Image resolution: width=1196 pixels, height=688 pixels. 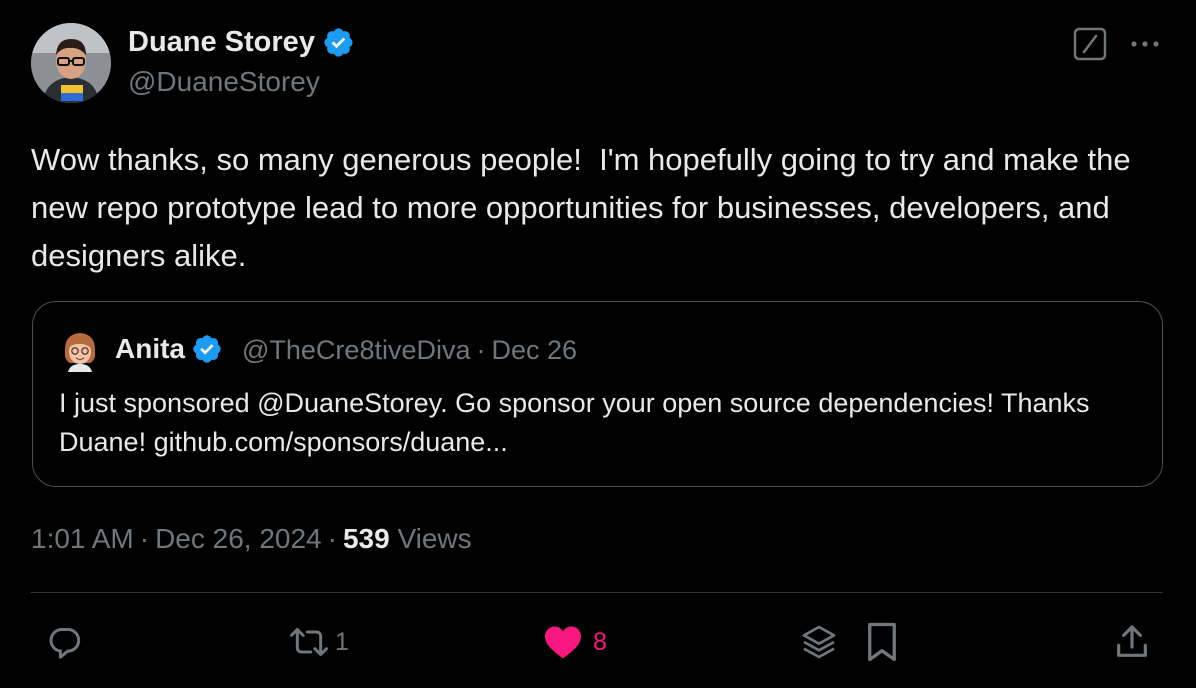 What do you see at coordinates (224, 82) in the screenshot?
I see `author-handle: @DuaneStorey` at bounding box center [224, 82].